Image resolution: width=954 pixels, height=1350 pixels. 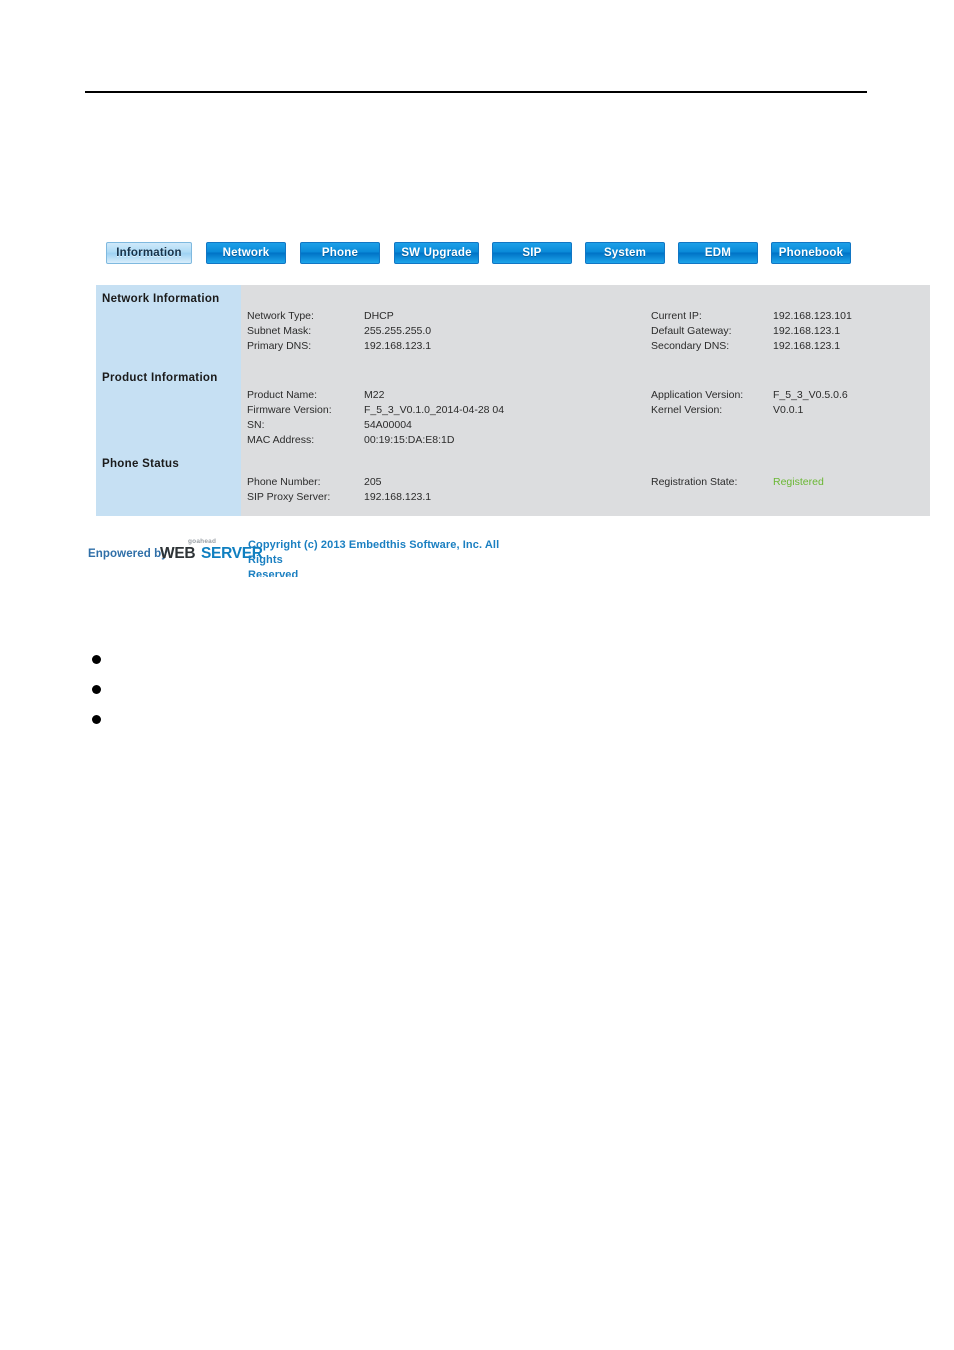 What do you see at coordinates (687, 410) in the screenshot?
I see `label-kernel-version: Kernel Version:` at bounding box center [687, 410].